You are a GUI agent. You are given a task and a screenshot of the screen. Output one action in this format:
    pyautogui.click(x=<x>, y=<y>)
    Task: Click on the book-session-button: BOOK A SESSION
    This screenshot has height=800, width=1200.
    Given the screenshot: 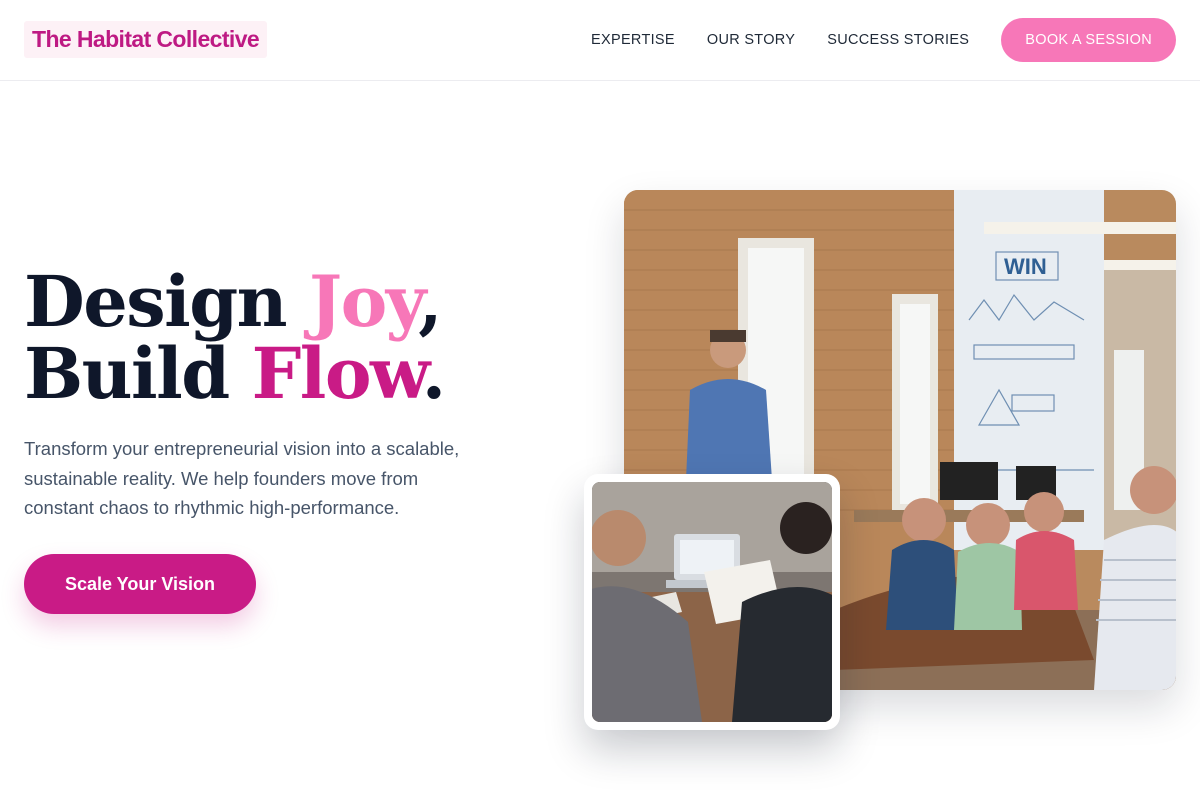 What is the action you would take?
    pyautogui.click(x=1088, y=40)
    